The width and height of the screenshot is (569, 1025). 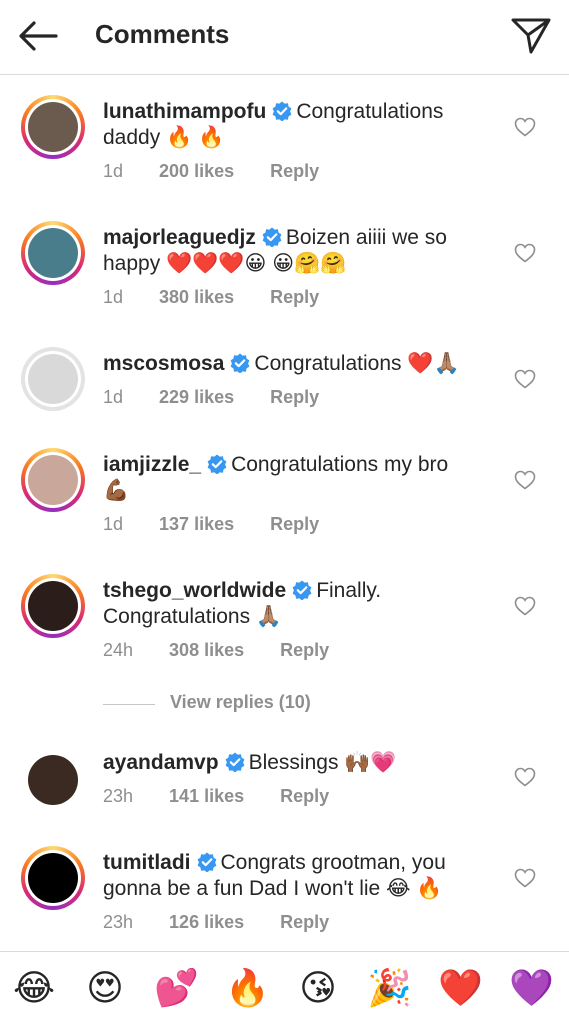 What do you see at coordinates (247, 989) in the screenshot?
I see `emoji-fire-button: 🔥` at bounding box center [247, 989].